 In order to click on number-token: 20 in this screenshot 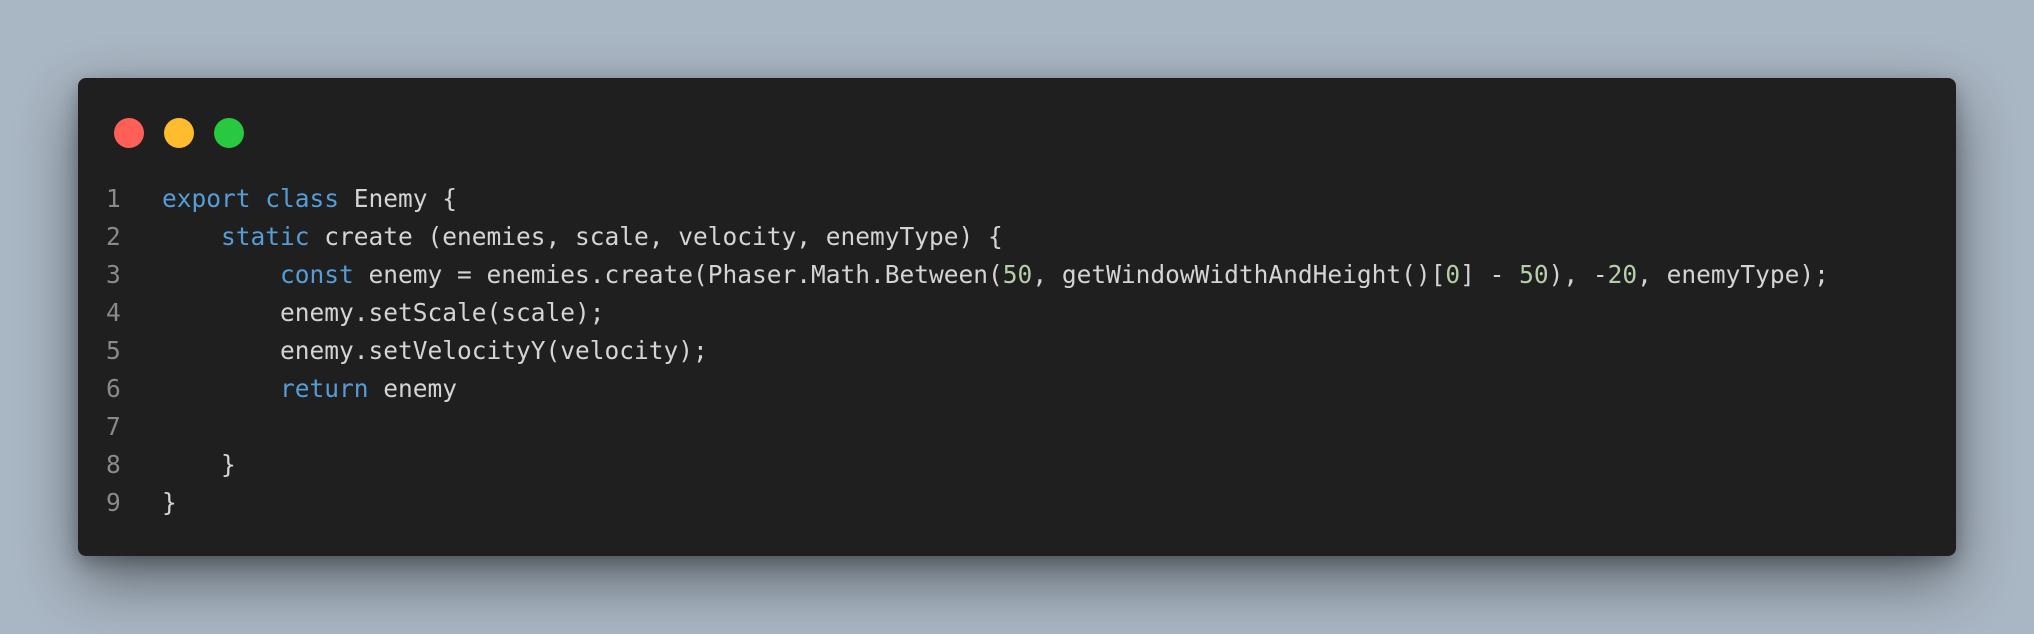, I will do `click(1622, 274)`.